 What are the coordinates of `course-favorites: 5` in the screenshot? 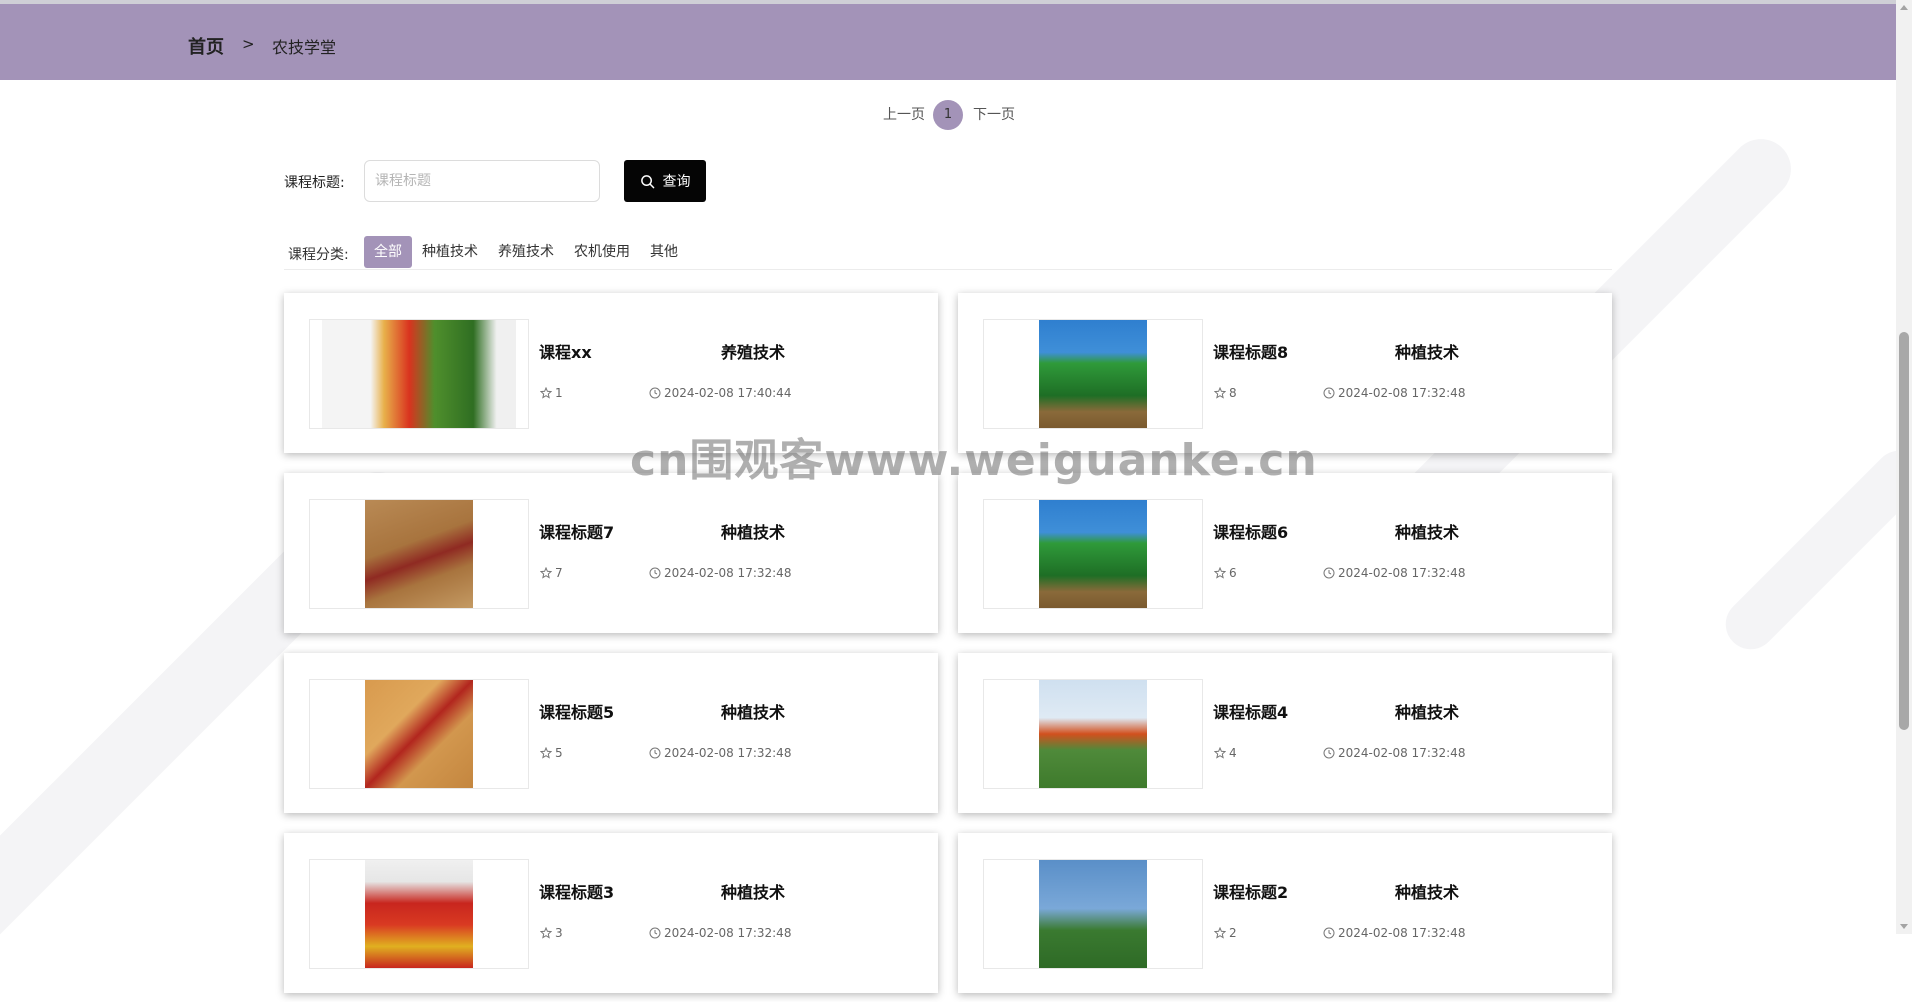 It's located at (551, 753).